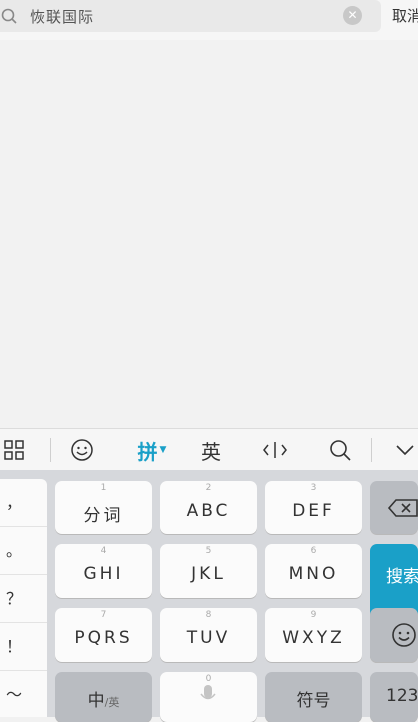 This screenshot has width=418, height=722. Describe the element at coordinates (208, 679) in the screenshot. I see `key-number: 0` at that location.